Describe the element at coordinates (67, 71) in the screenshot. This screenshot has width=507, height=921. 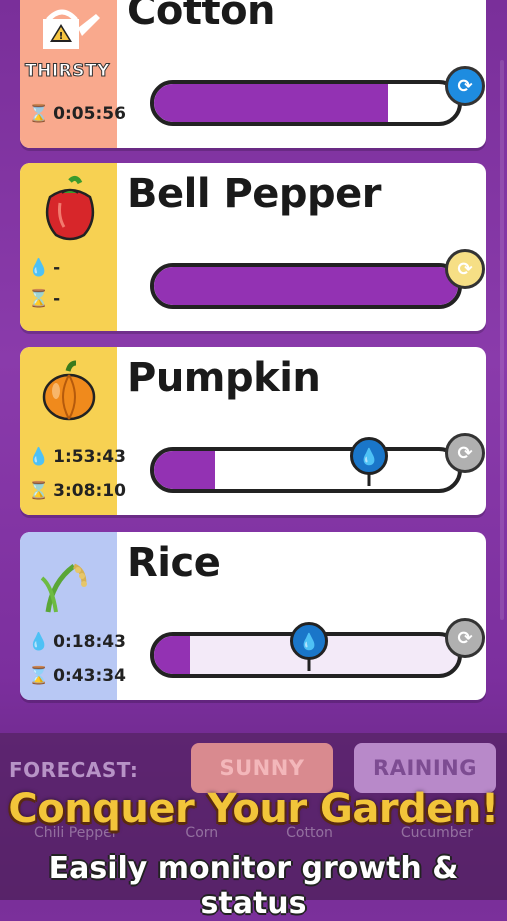
I see `status-badge: THIRSTY` at that location.